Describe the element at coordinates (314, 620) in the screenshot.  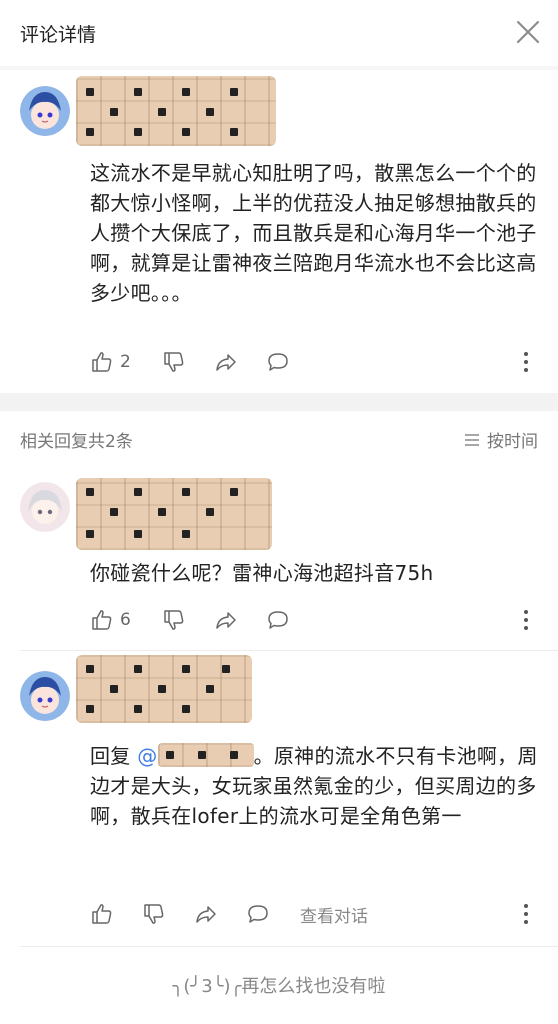
I see `reply-actions: 6` at that location.